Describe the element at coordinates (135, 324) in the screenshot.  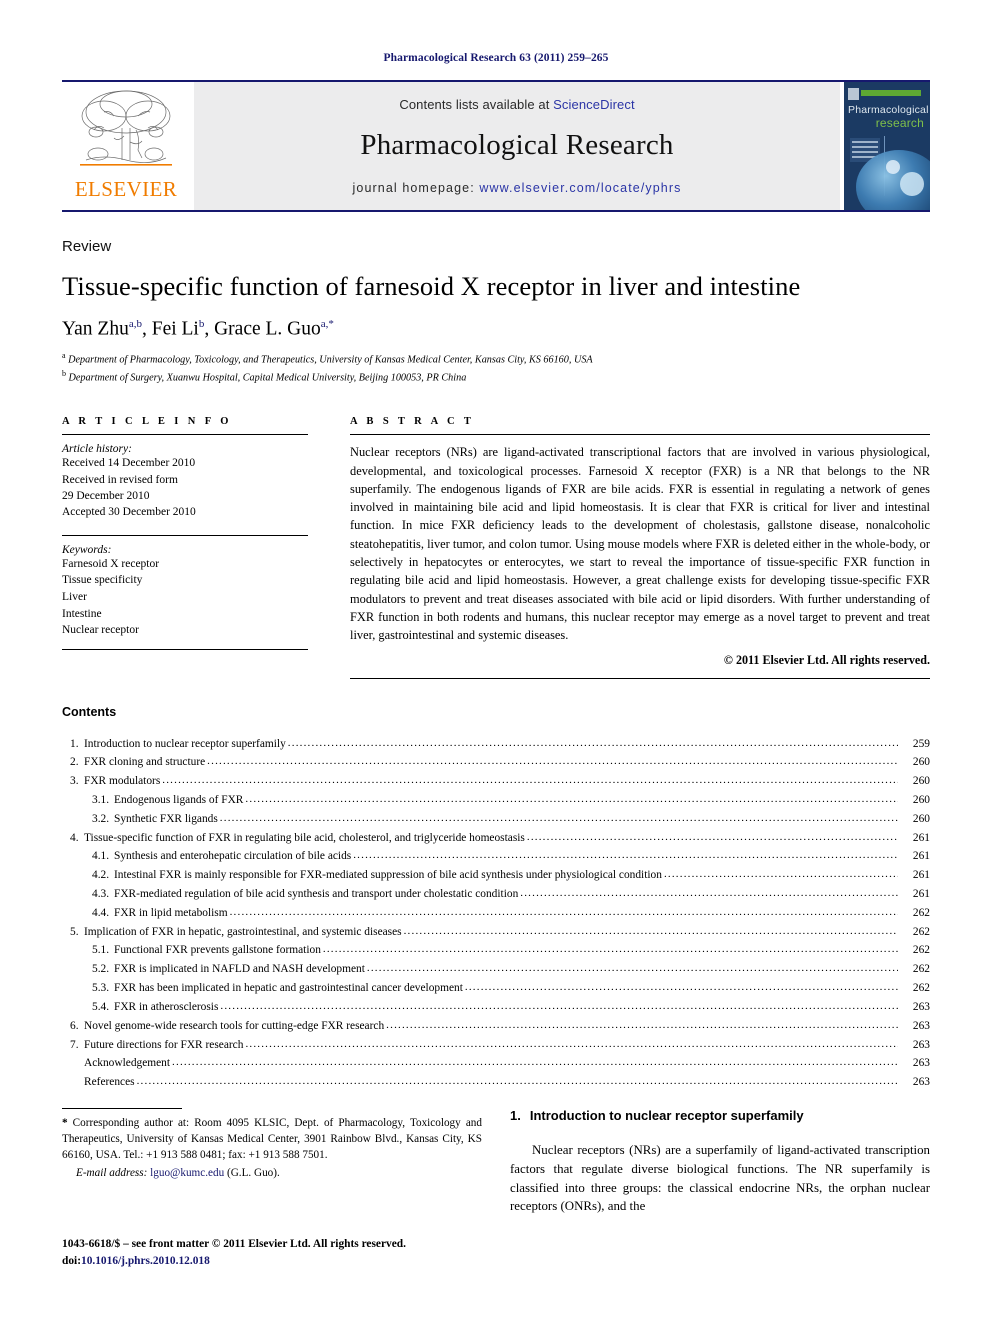
I see `author-1-marks: a,b` at that location.